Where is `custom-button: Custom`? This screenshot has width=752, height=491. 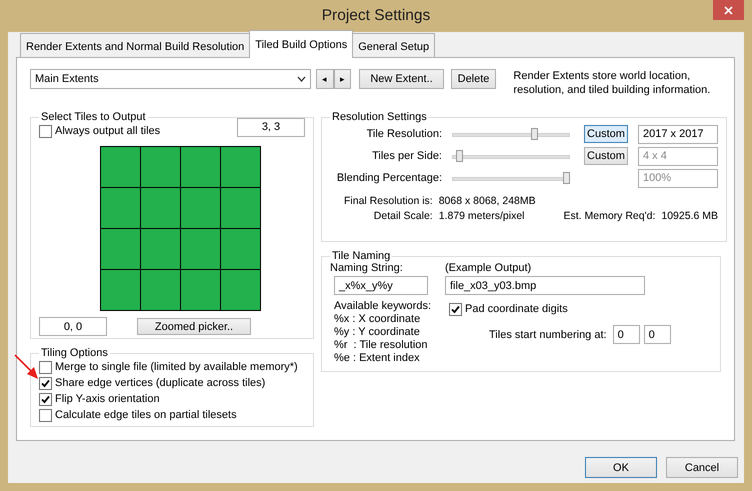
custom-button: Custom is located at coordinates (606, 134).